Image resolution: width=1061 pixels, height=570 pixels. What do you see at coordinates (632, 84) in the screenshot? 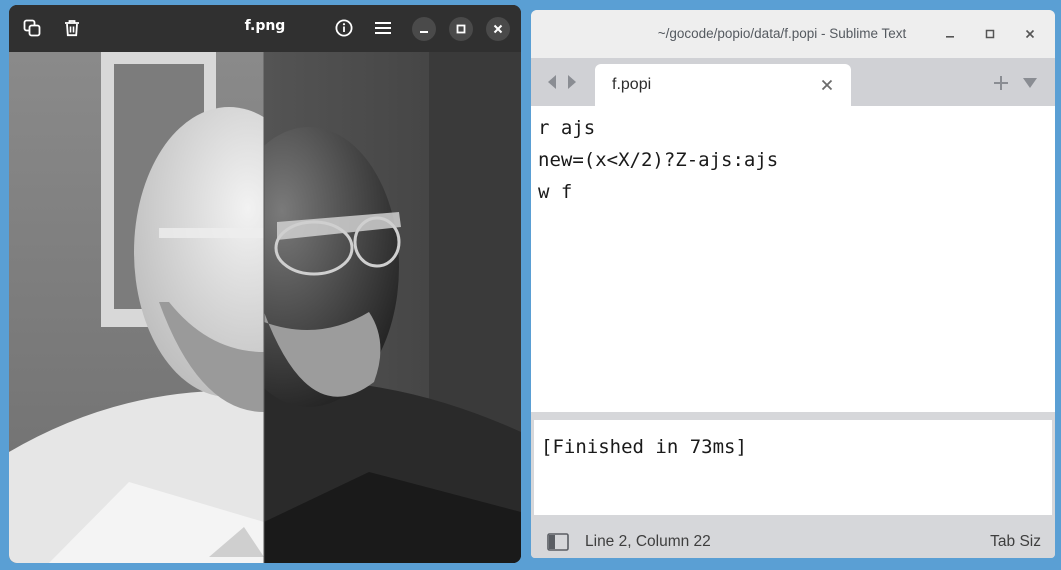
I see `tab-label: f.popi` at bounding box center [632, 84].